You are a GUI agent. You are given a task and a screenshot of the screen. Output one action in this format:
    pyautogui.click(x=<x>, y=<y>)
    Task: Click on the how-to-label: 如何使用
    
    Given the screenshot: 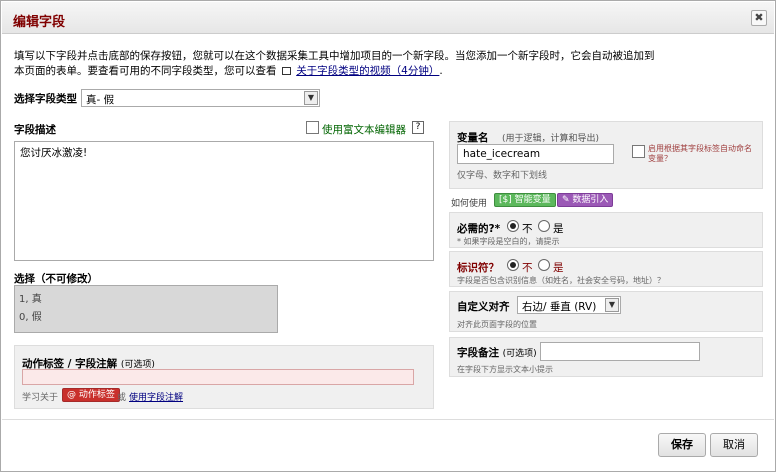 What is the action you would take?
    pyautogui.click(x=469, y=204)
    